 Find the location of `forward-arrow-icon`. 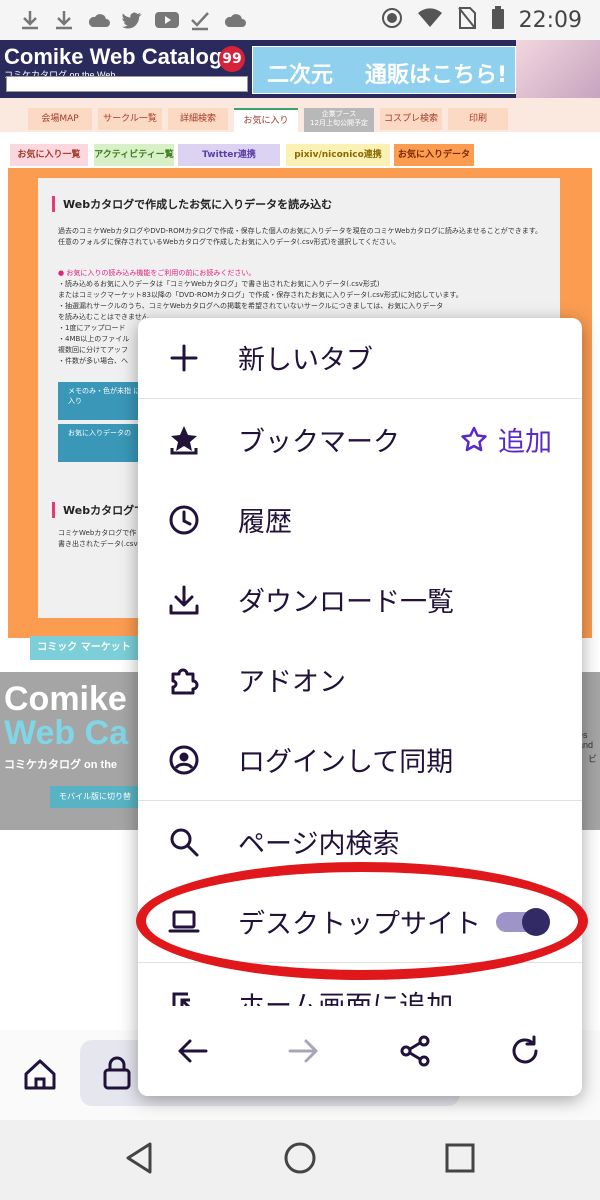

forward-arrow-icon is located at coordinates (303, 1051).